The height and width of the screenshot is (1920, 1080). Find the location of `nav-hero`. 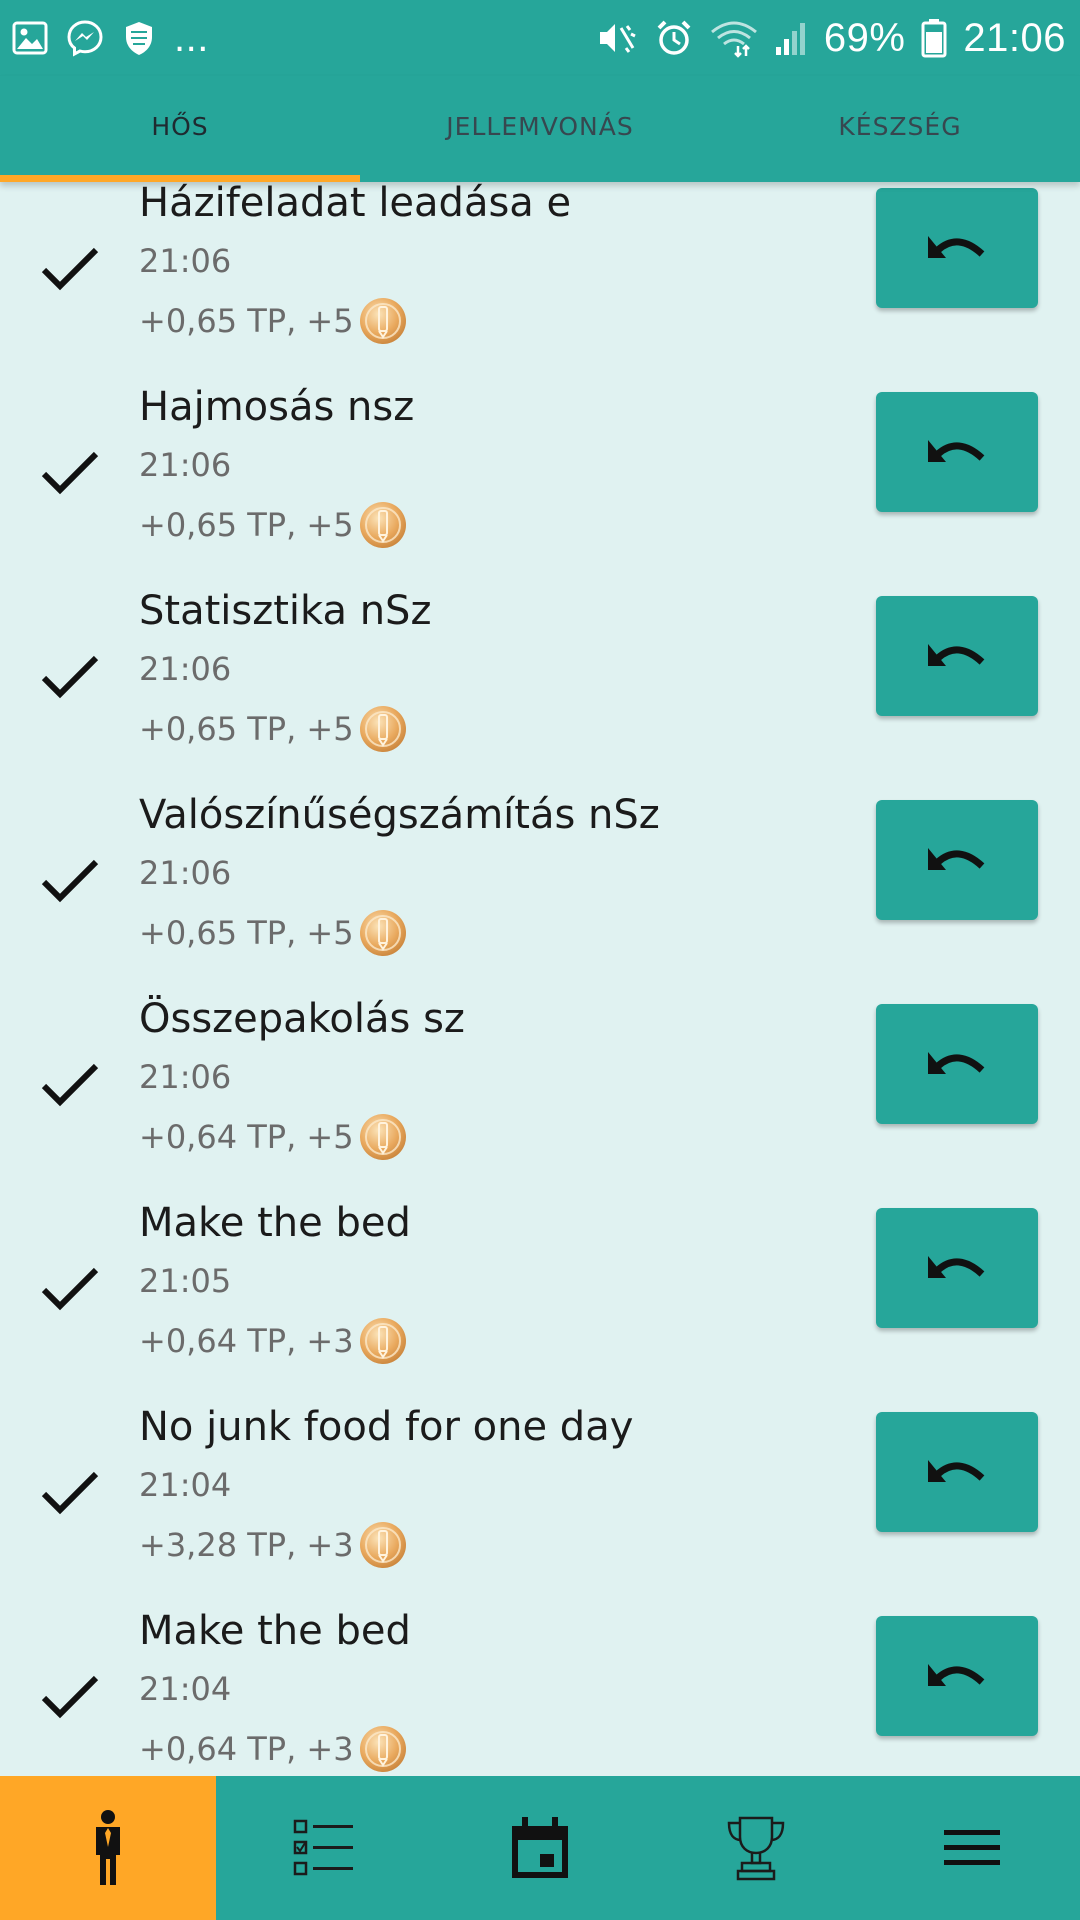

nav-hero is located at coordinates (108, 1848).